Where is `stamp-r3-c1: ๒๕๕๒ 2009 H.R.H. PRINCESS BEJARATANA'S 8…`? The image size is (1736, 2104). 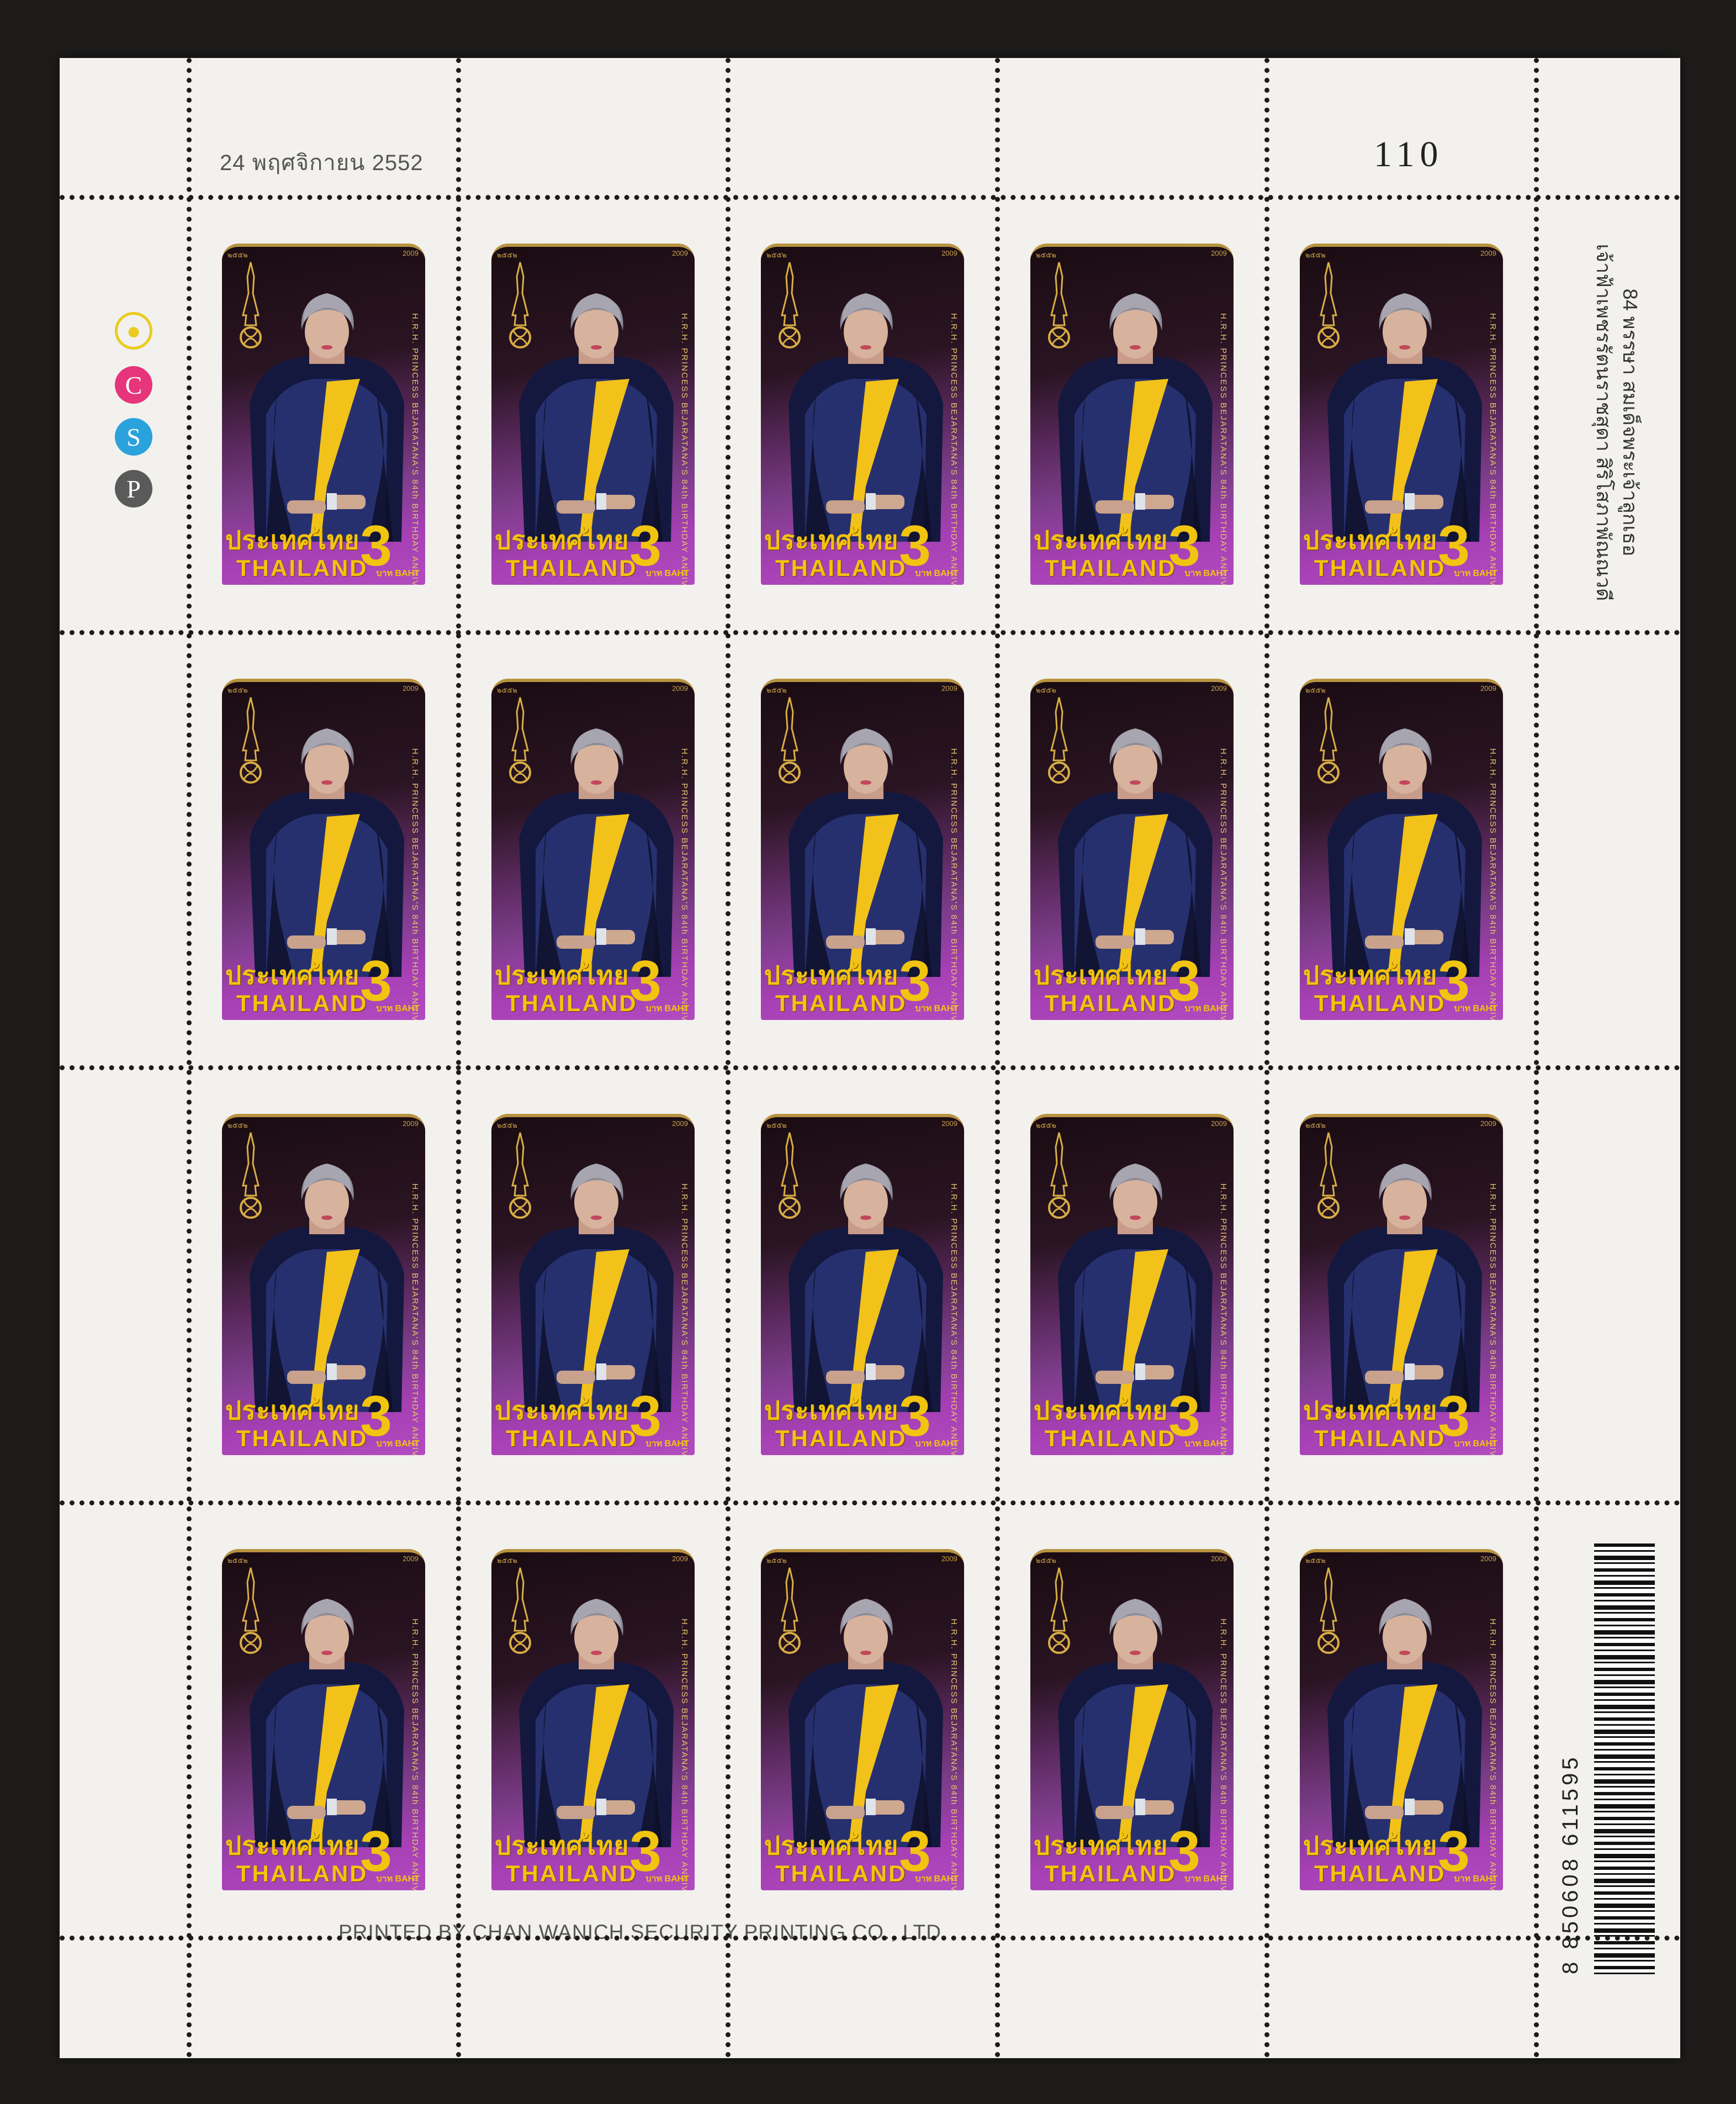 stamp-r3-c1: ๒๕๕๒ 2009 H.R.H. PRINCESS BEJARATANA'S 8… is located at coordinates (323, 1284).